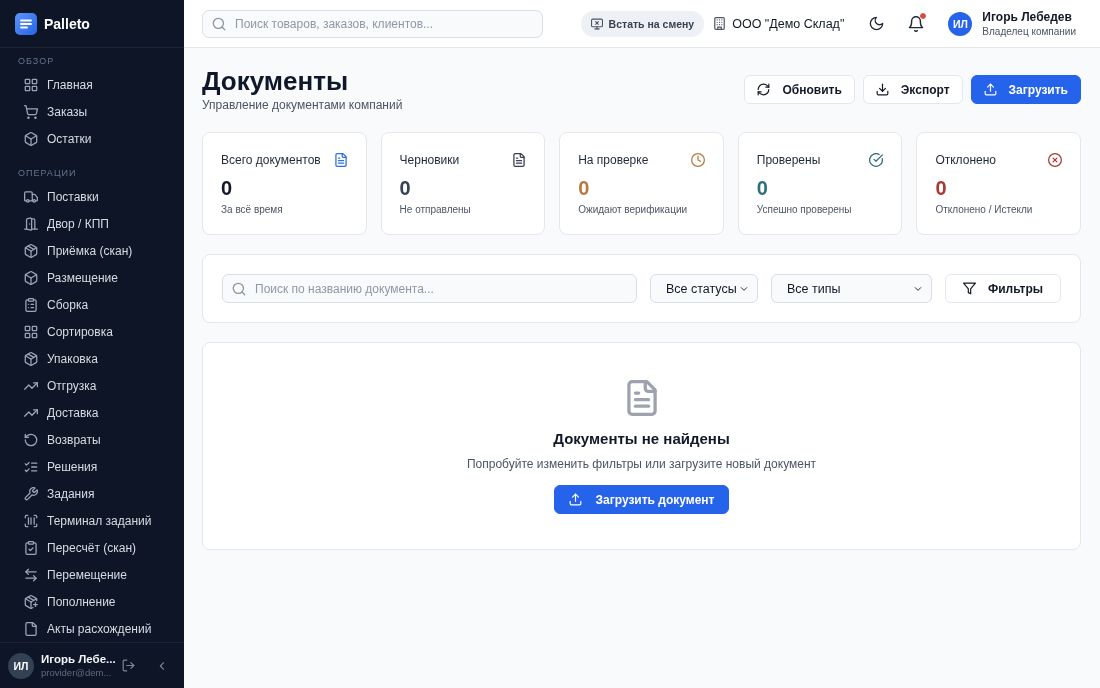 Image resolution: width=1100 pixels, height=688 pixels. Describe the element at coordinates (276, 81) in the screenshot. I see `page-title: Документы` at that location.